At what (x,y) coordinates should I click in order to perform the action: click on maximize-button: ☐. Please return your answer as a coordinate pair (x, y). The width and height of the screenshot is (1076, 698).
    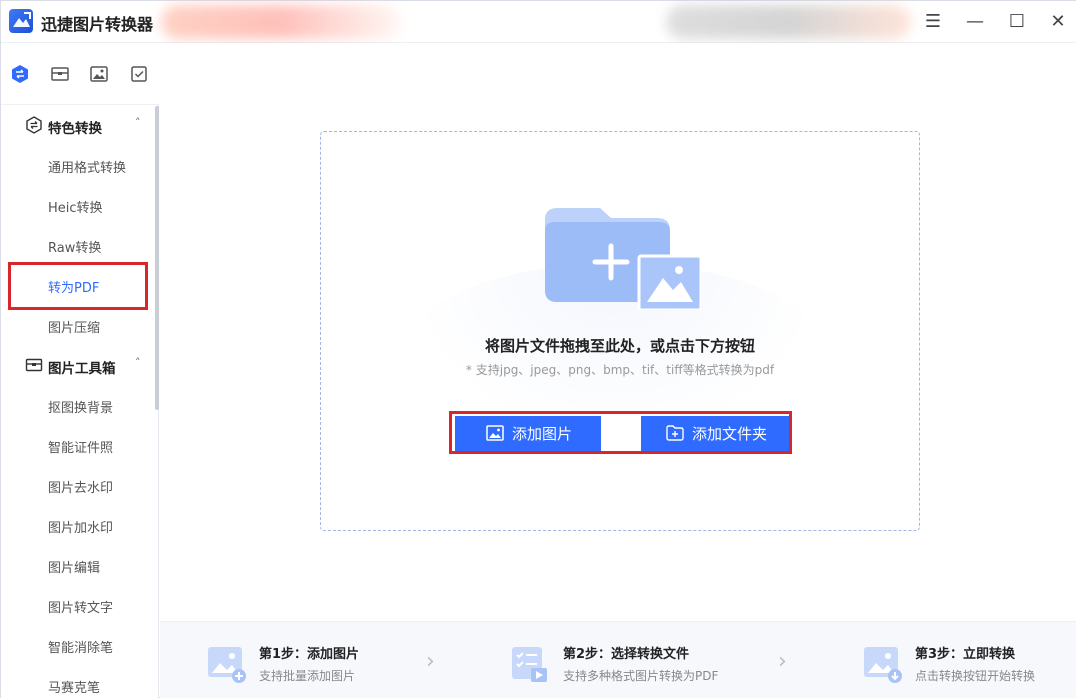
    Looking at the image, I should click on (1017, 22).